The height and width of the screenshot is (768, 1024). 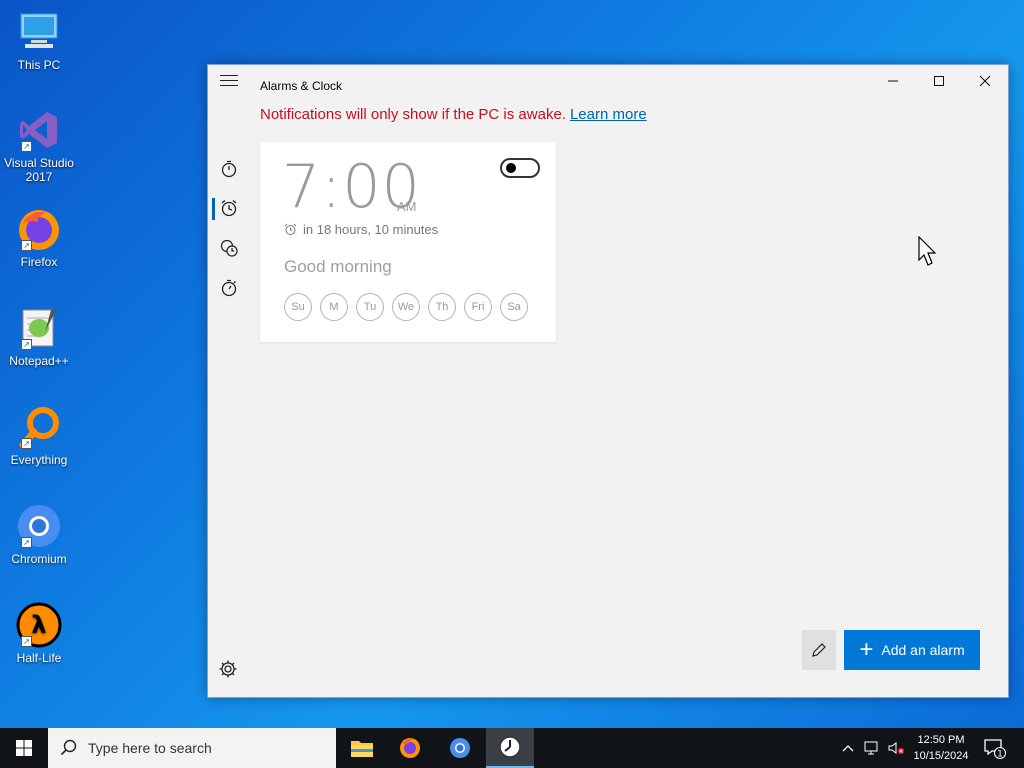 I want to click on nav-stopwatch, so click(x=229, y=288).